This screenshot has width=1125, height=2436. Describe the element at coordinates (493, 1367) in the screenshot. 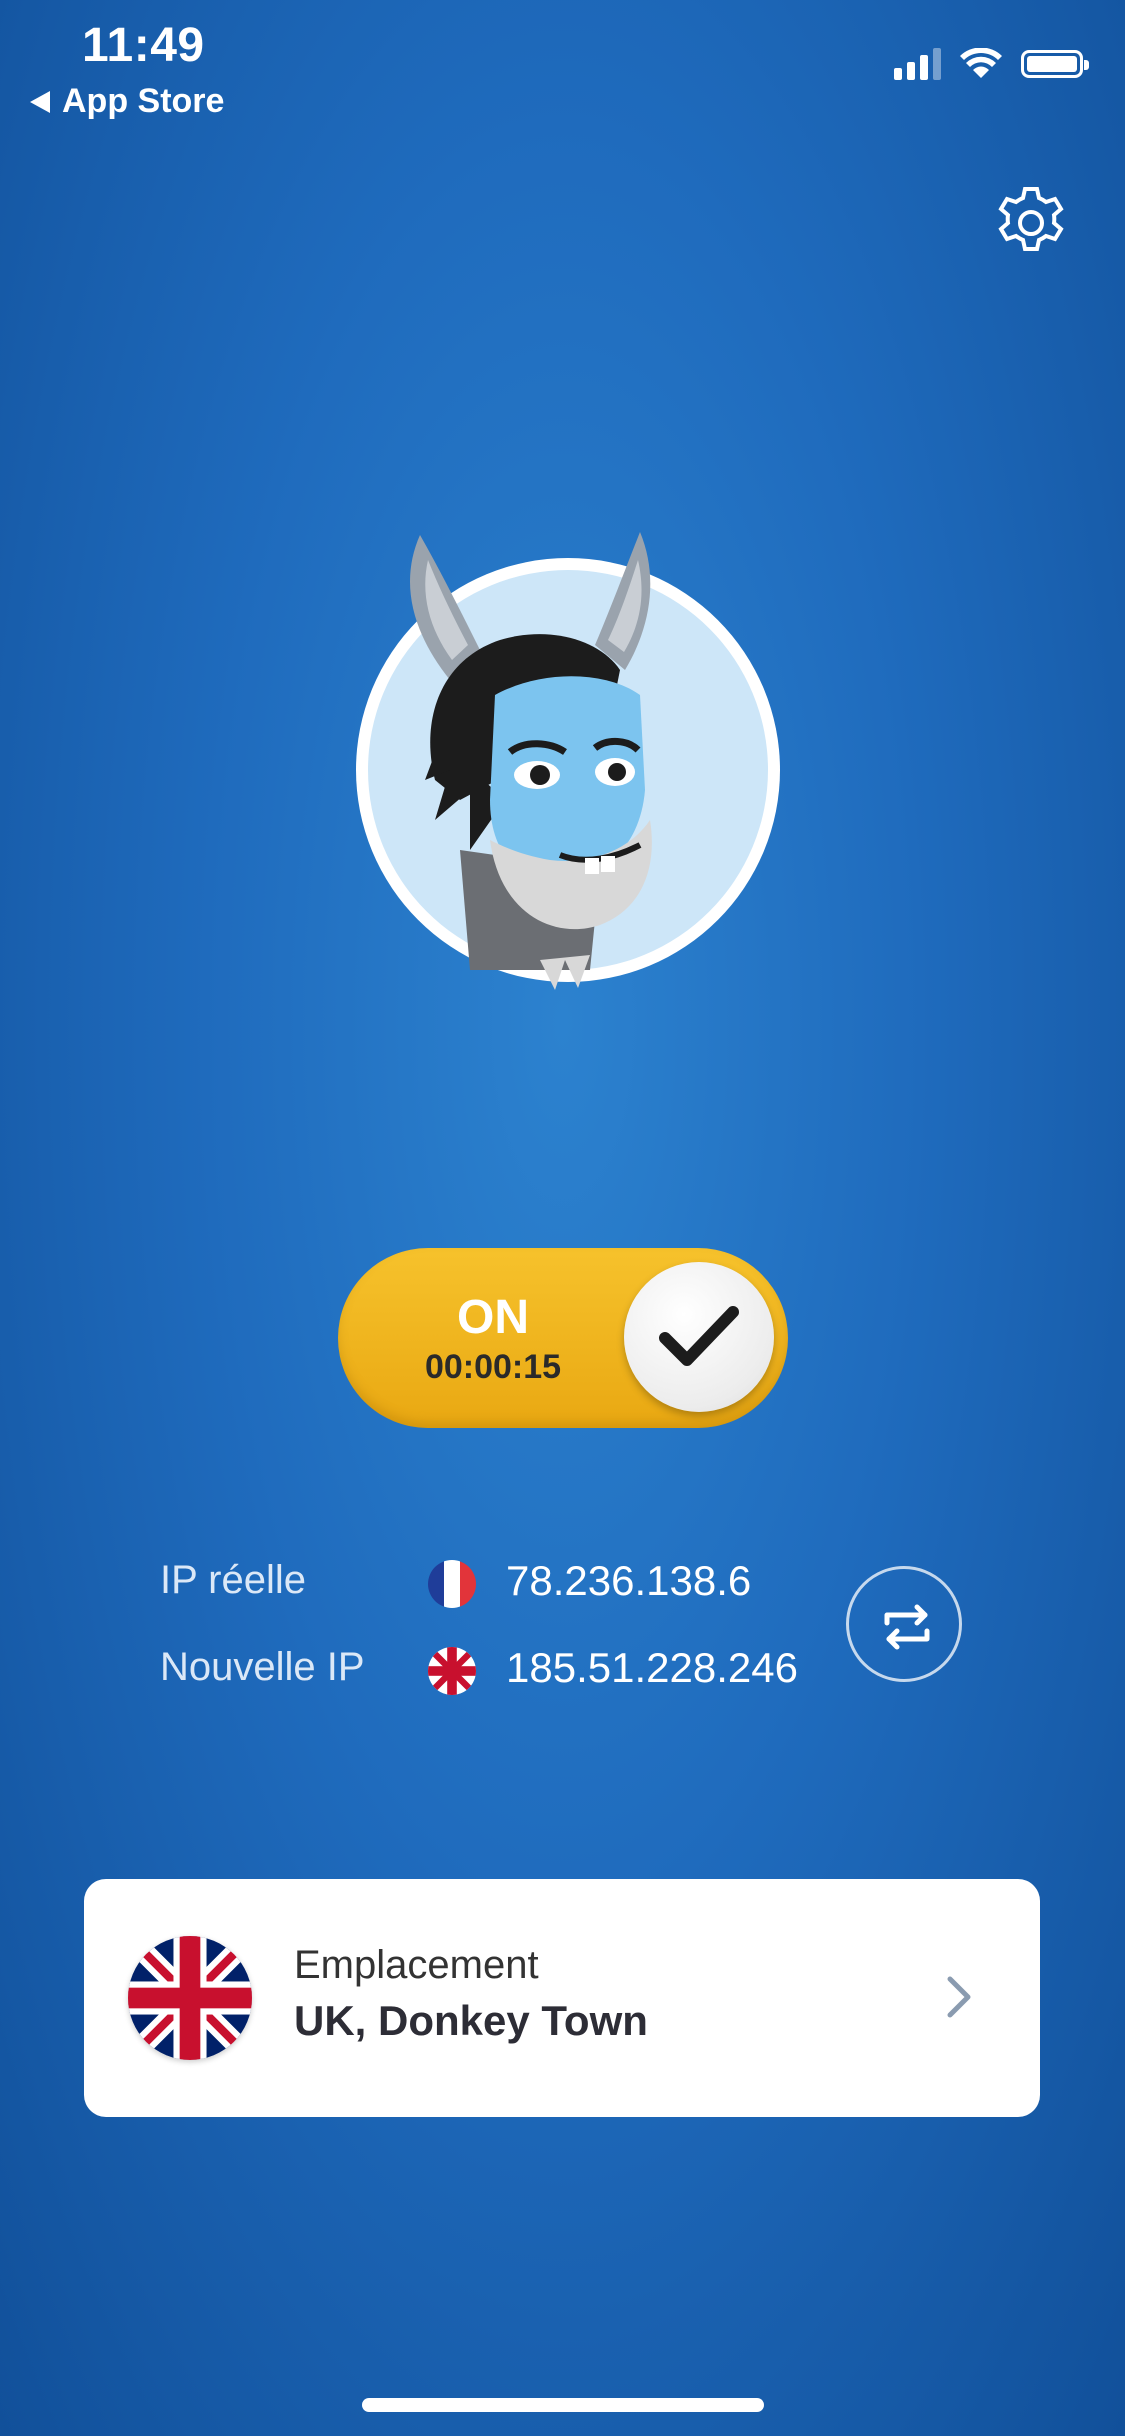

I see `connection-timer: 00:00:15` at that location.